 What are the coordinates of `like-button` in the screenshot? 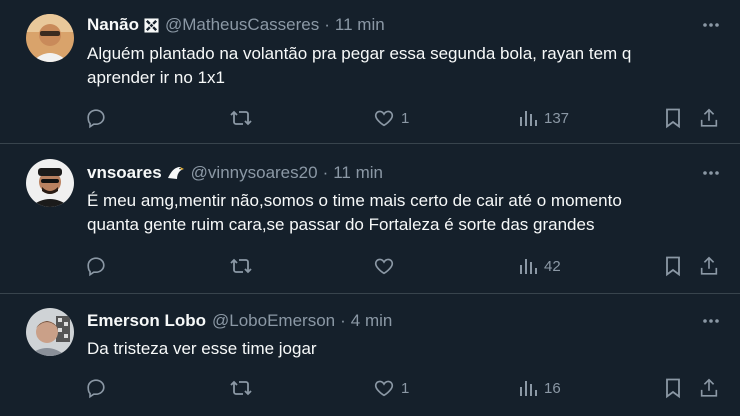 It's located at (387, 266).